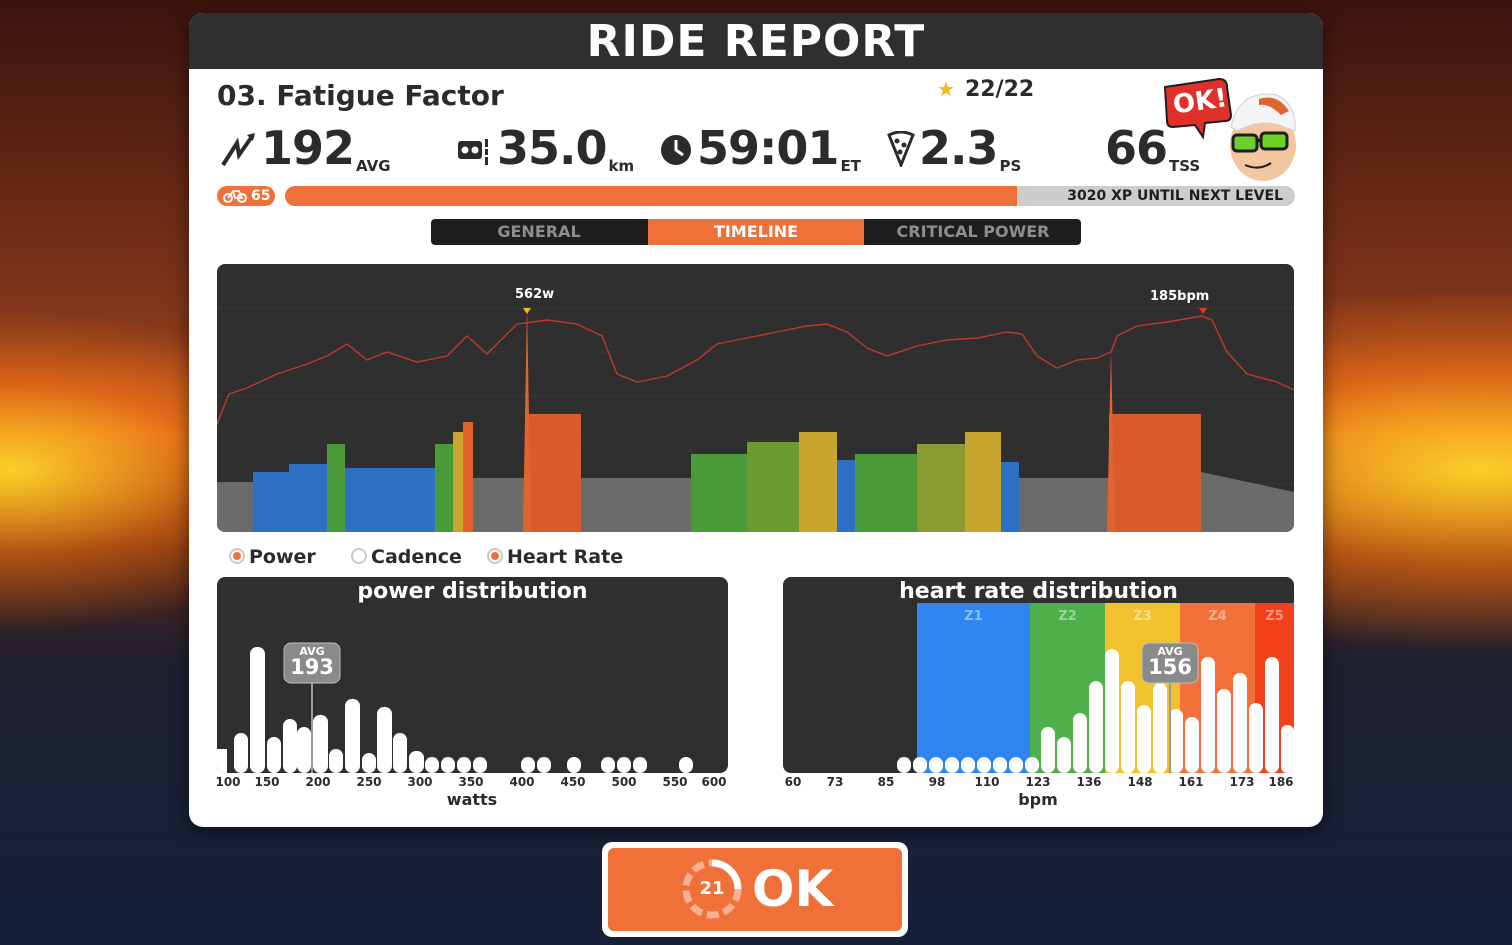  What do you see at coordinates (850, 166) in the screenshot?
I see `elapsed-time-unit: ET` at bounding box center [850, 166].